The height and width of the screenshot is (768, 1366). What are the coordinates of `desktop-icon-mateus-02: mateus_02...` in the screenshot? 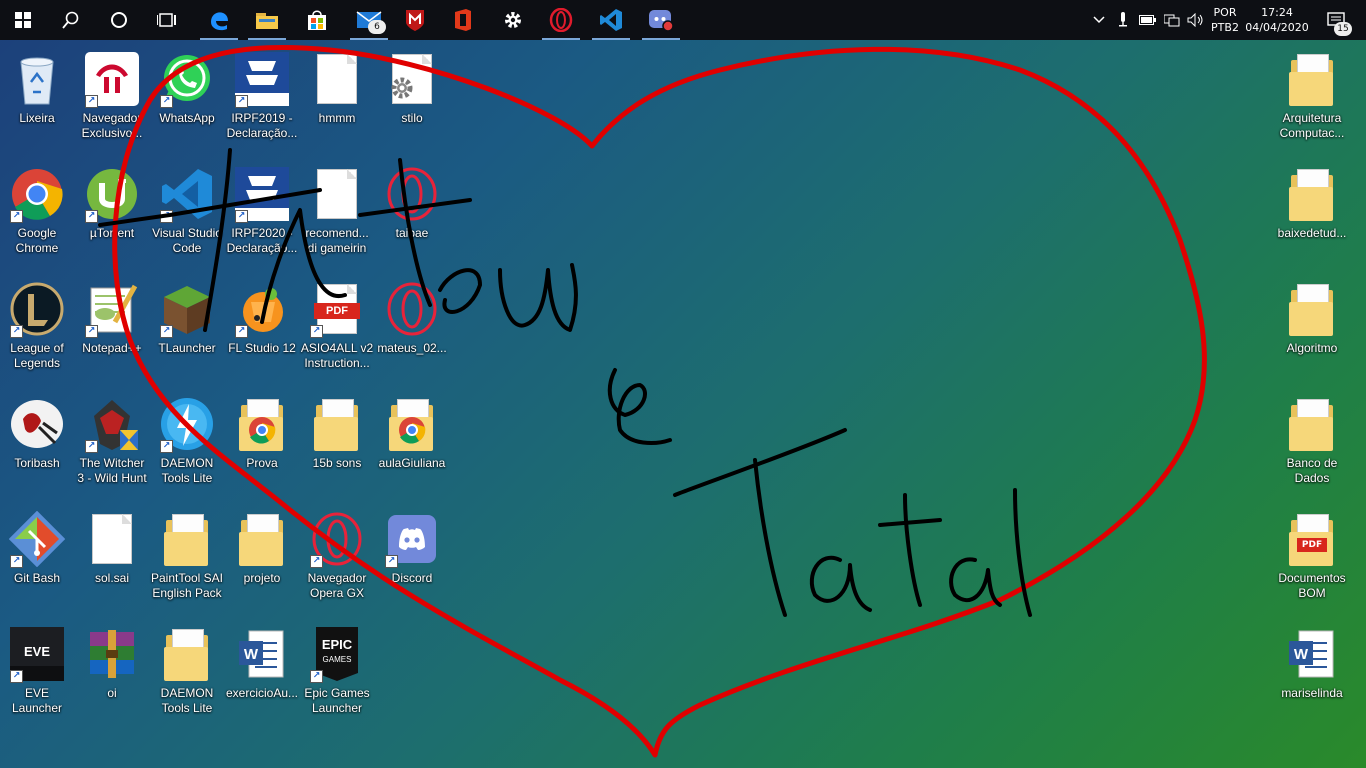 It's located at (412, 328).